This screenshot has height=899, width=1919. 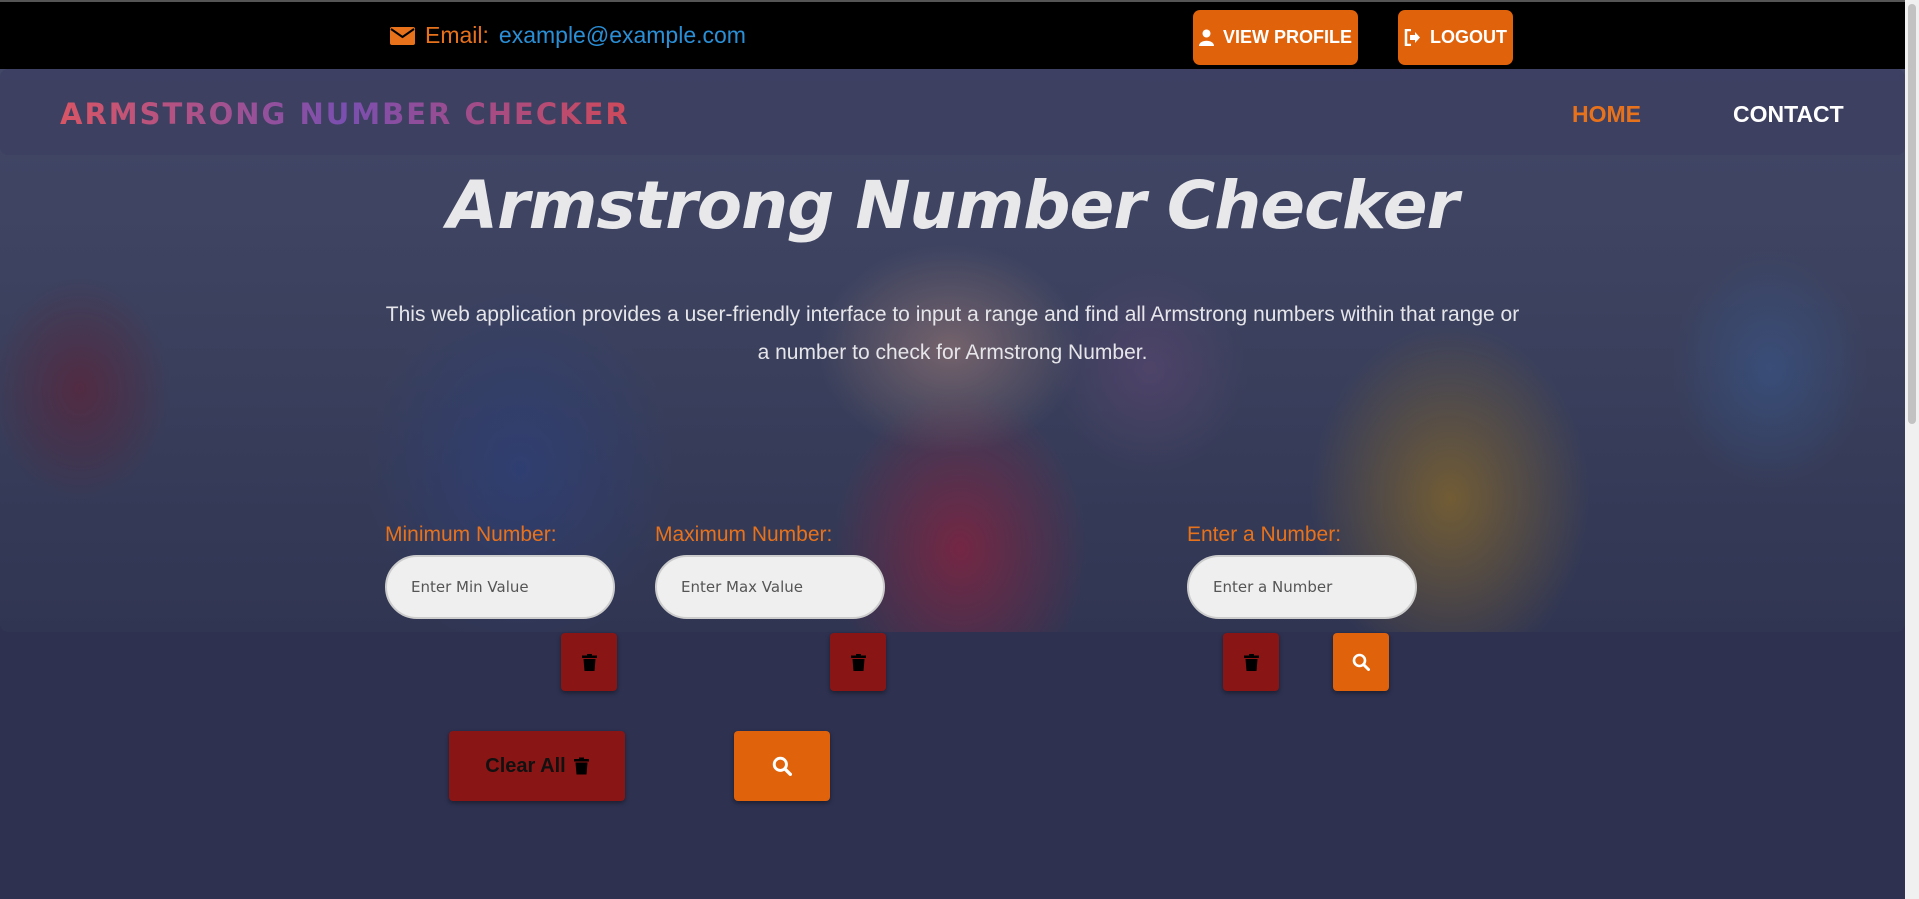 I want to click on clear-all-button: Clear All, so click(x=537, y=766).